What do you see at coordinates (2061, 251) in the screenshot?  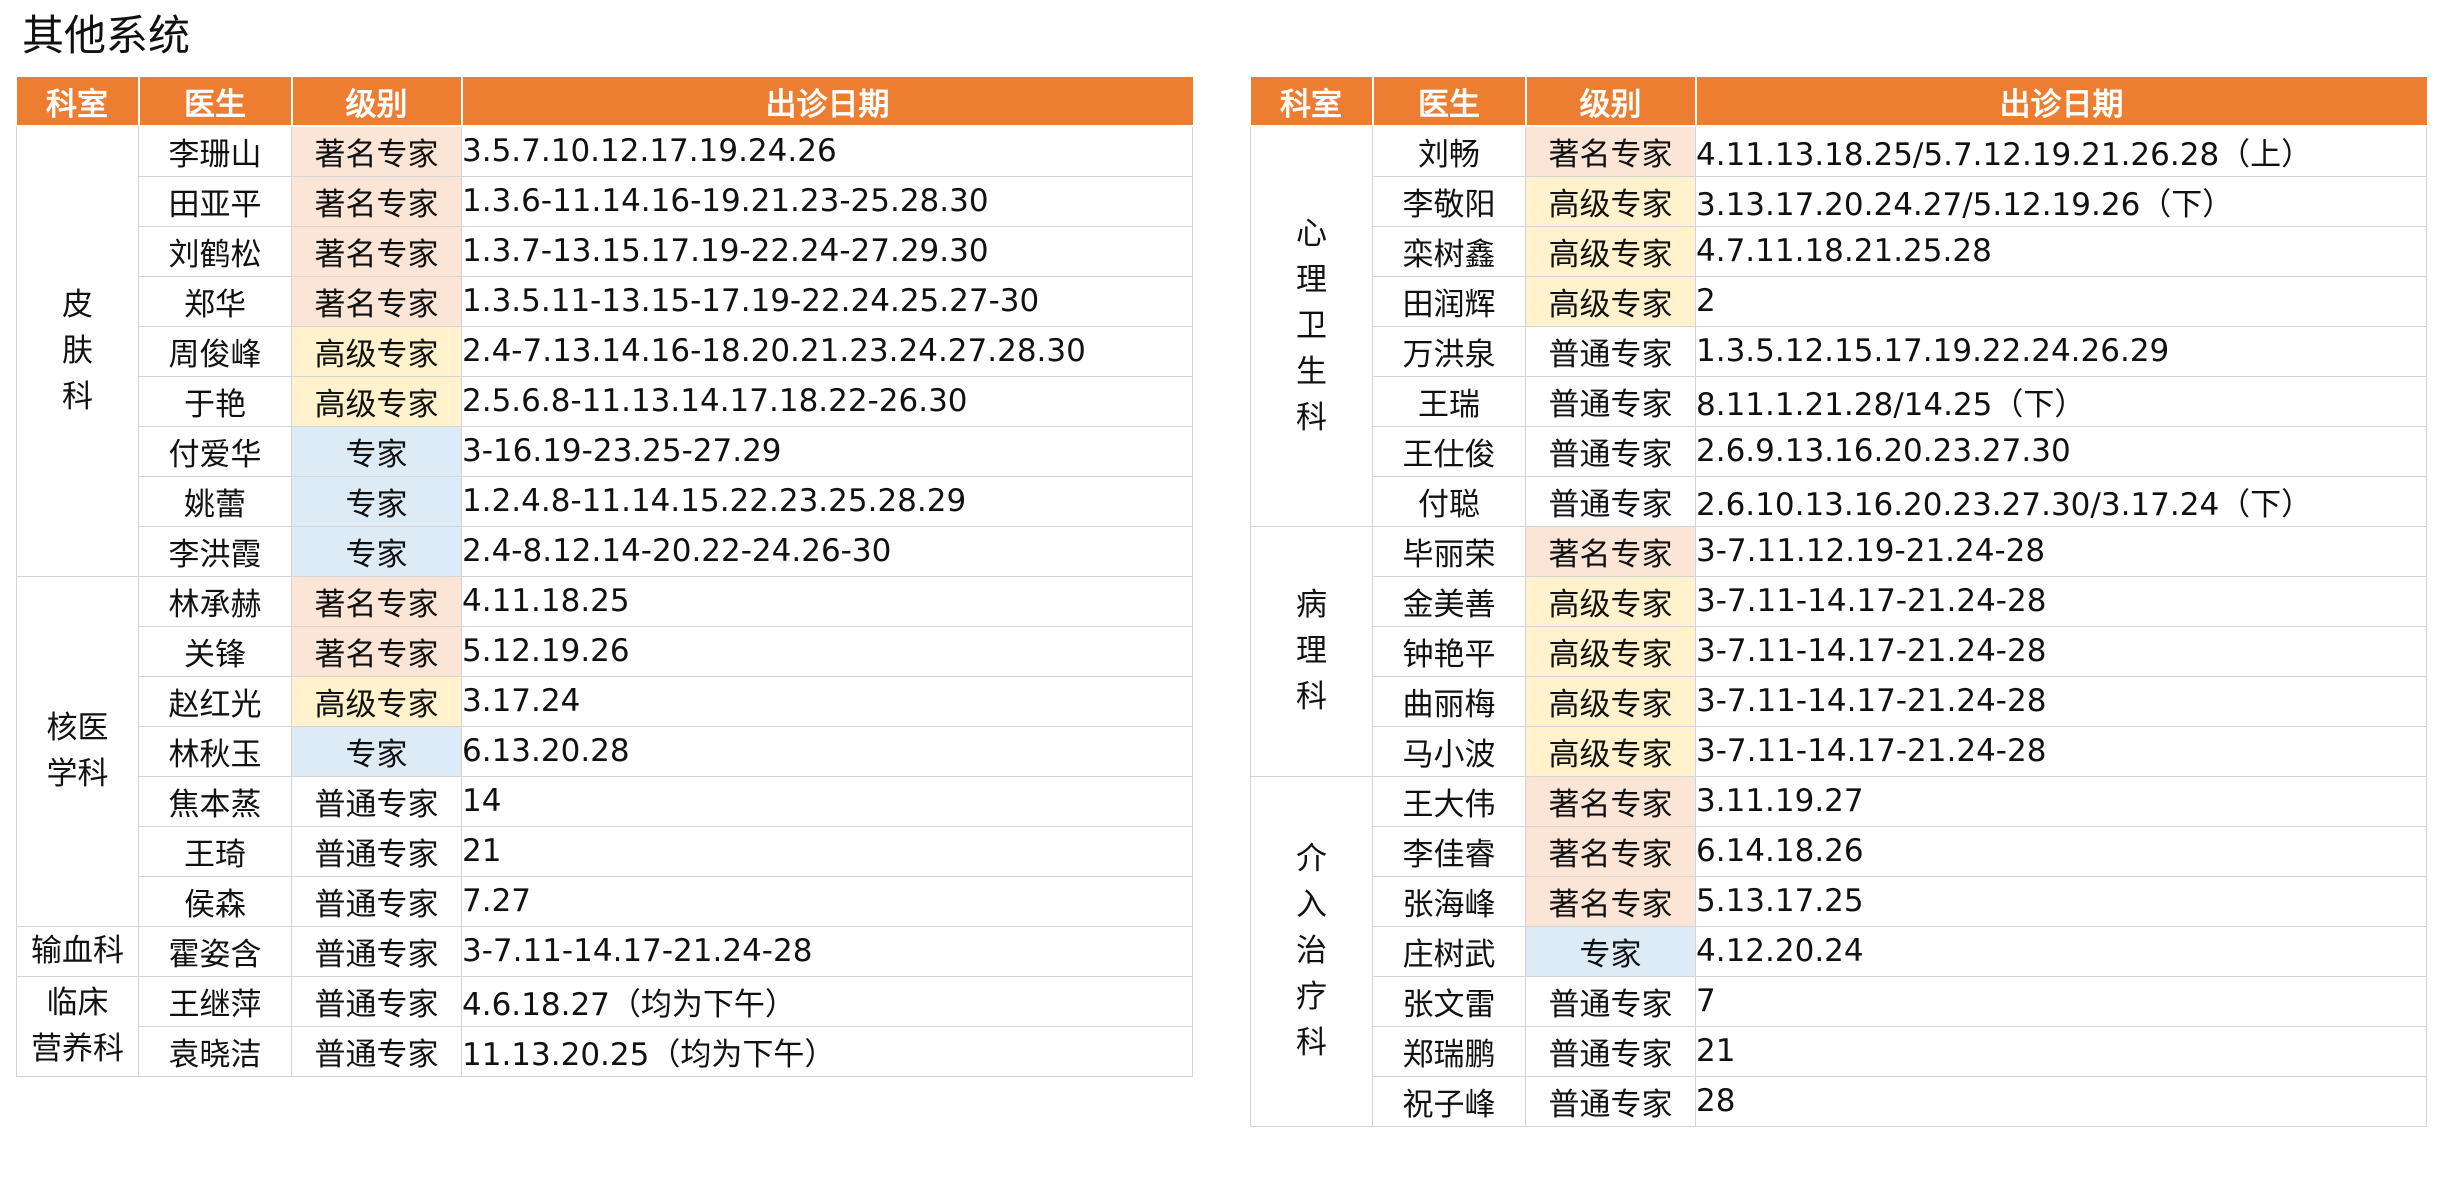 I see `dates-cell: 4.7.11.18.21.25.28` at bounding box center [2061, 251].